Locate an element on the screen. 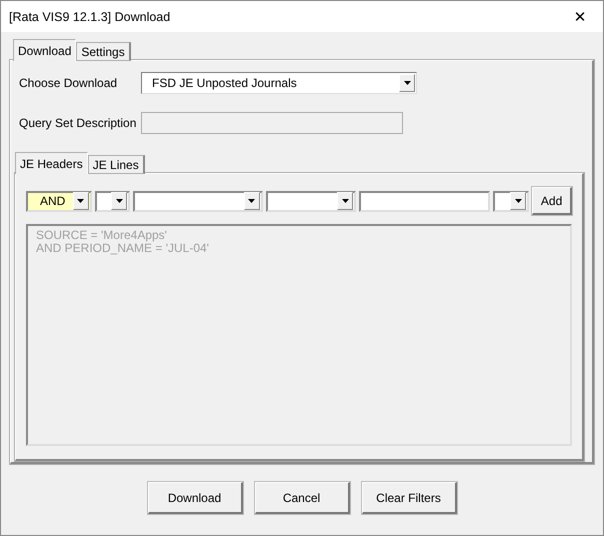 The width and height of the screenshot is (604, 536). description-field is located at coordinates (272, 123).